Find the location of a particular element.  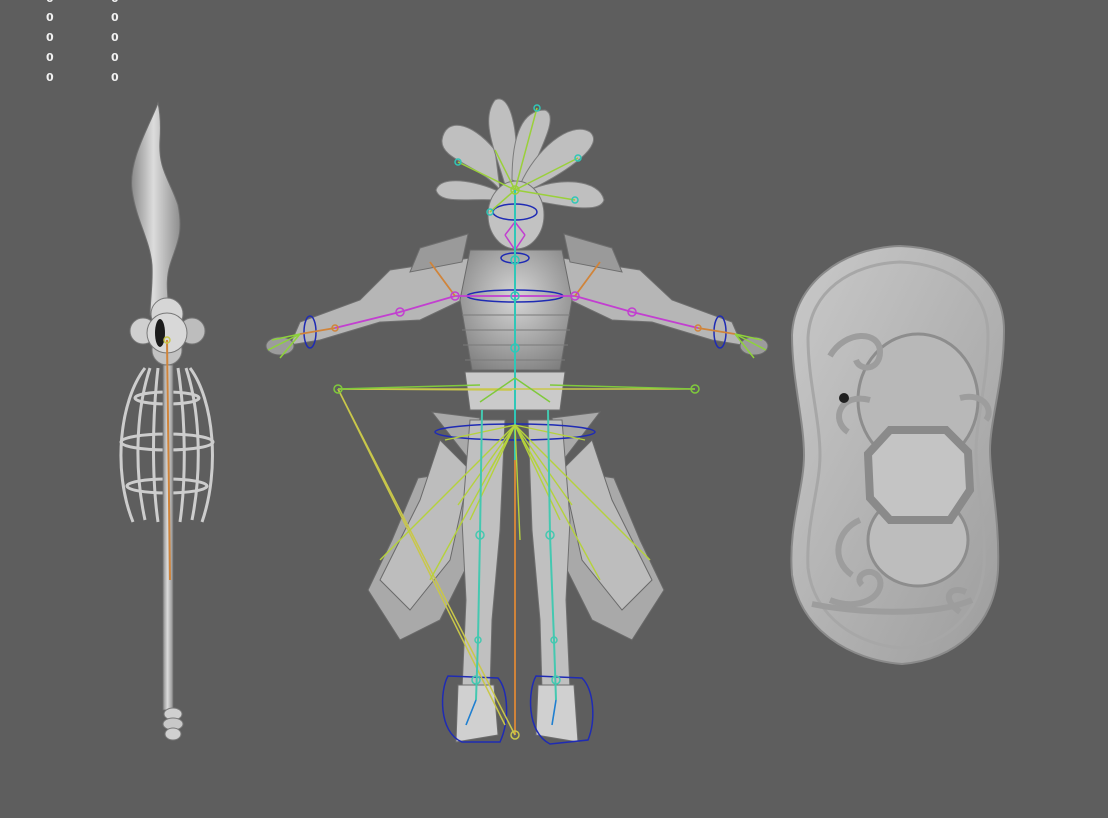

spear-mesh is located at coordinates (167, 421).